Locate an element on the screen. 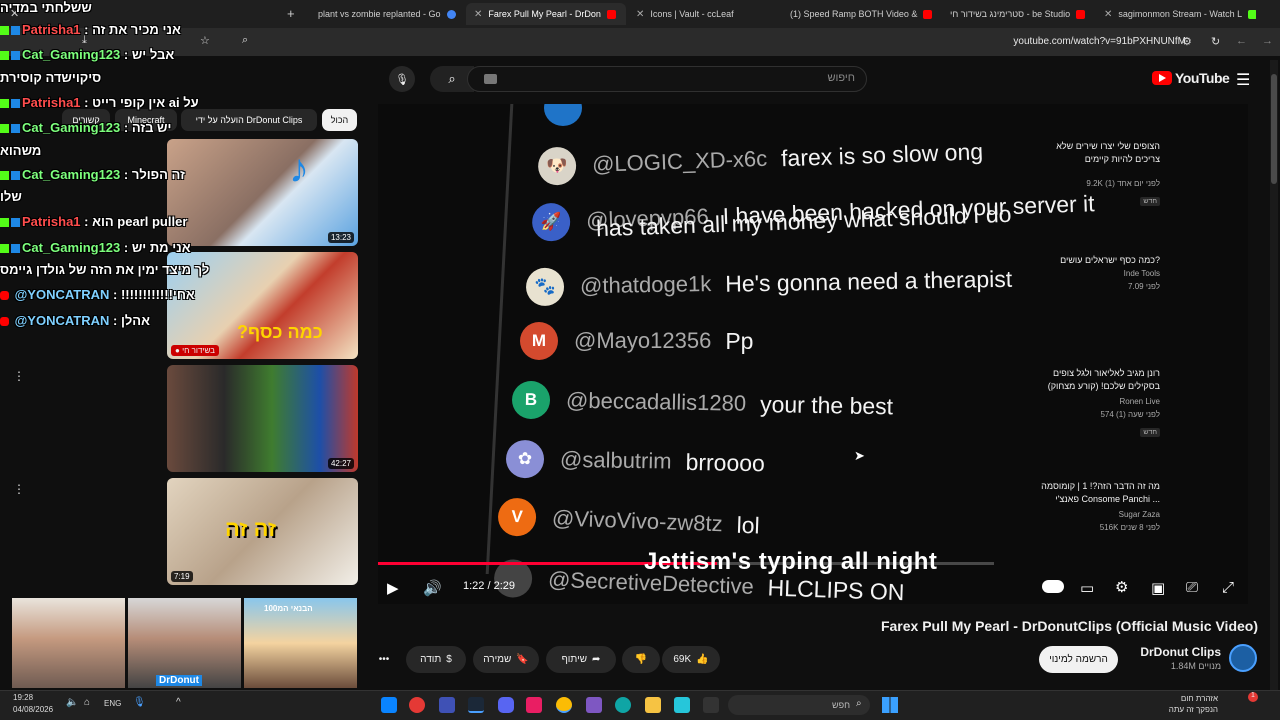  miniplayer-icon: ▣ is located at coordinates (1158, 588).